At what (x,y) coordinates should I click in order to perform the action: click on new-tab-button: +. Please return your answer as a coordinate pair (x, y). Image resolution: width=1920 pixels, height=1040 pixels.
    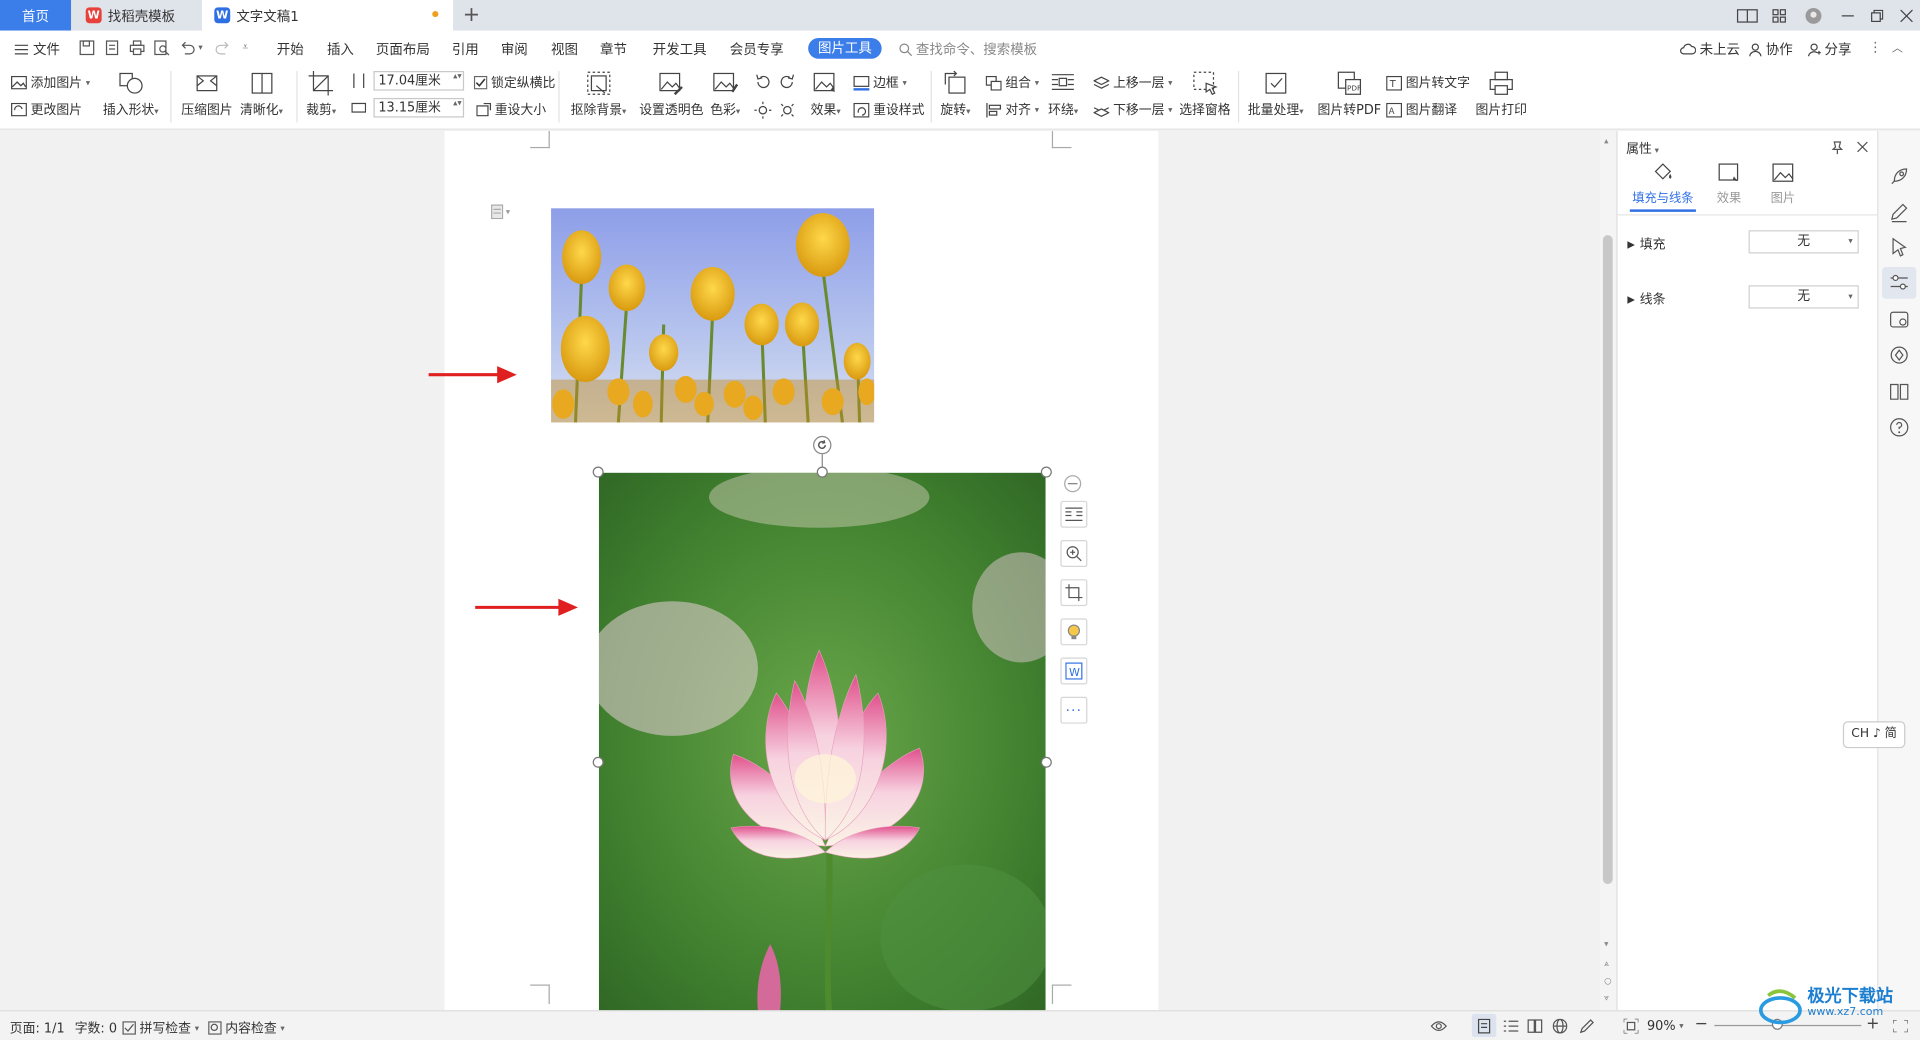
    Looking at the image, I should click on (471, 15).